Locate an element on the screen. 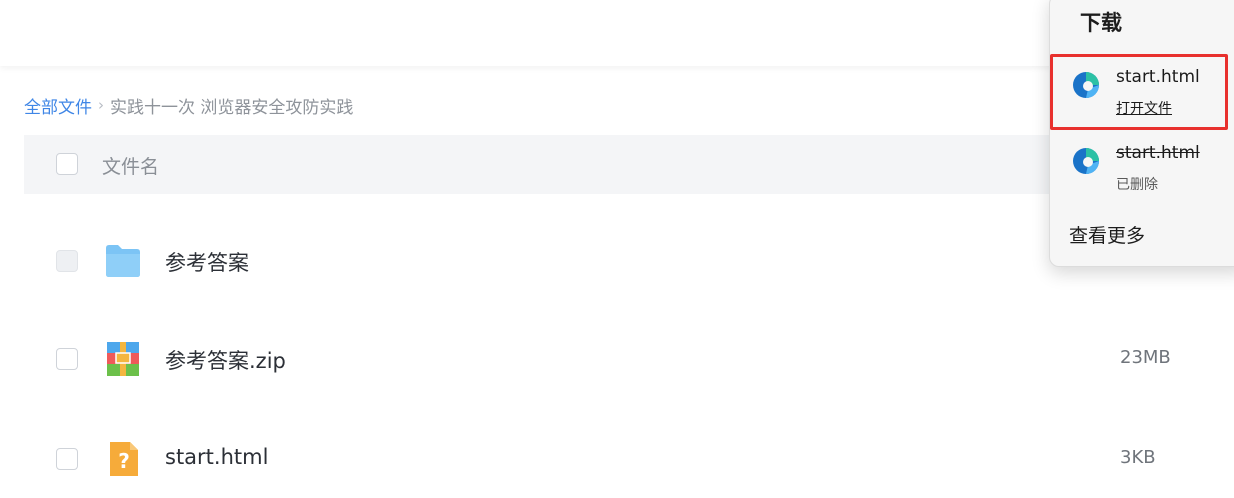  file-row: ? start.html 3KB is located at coordinates (599, 459).